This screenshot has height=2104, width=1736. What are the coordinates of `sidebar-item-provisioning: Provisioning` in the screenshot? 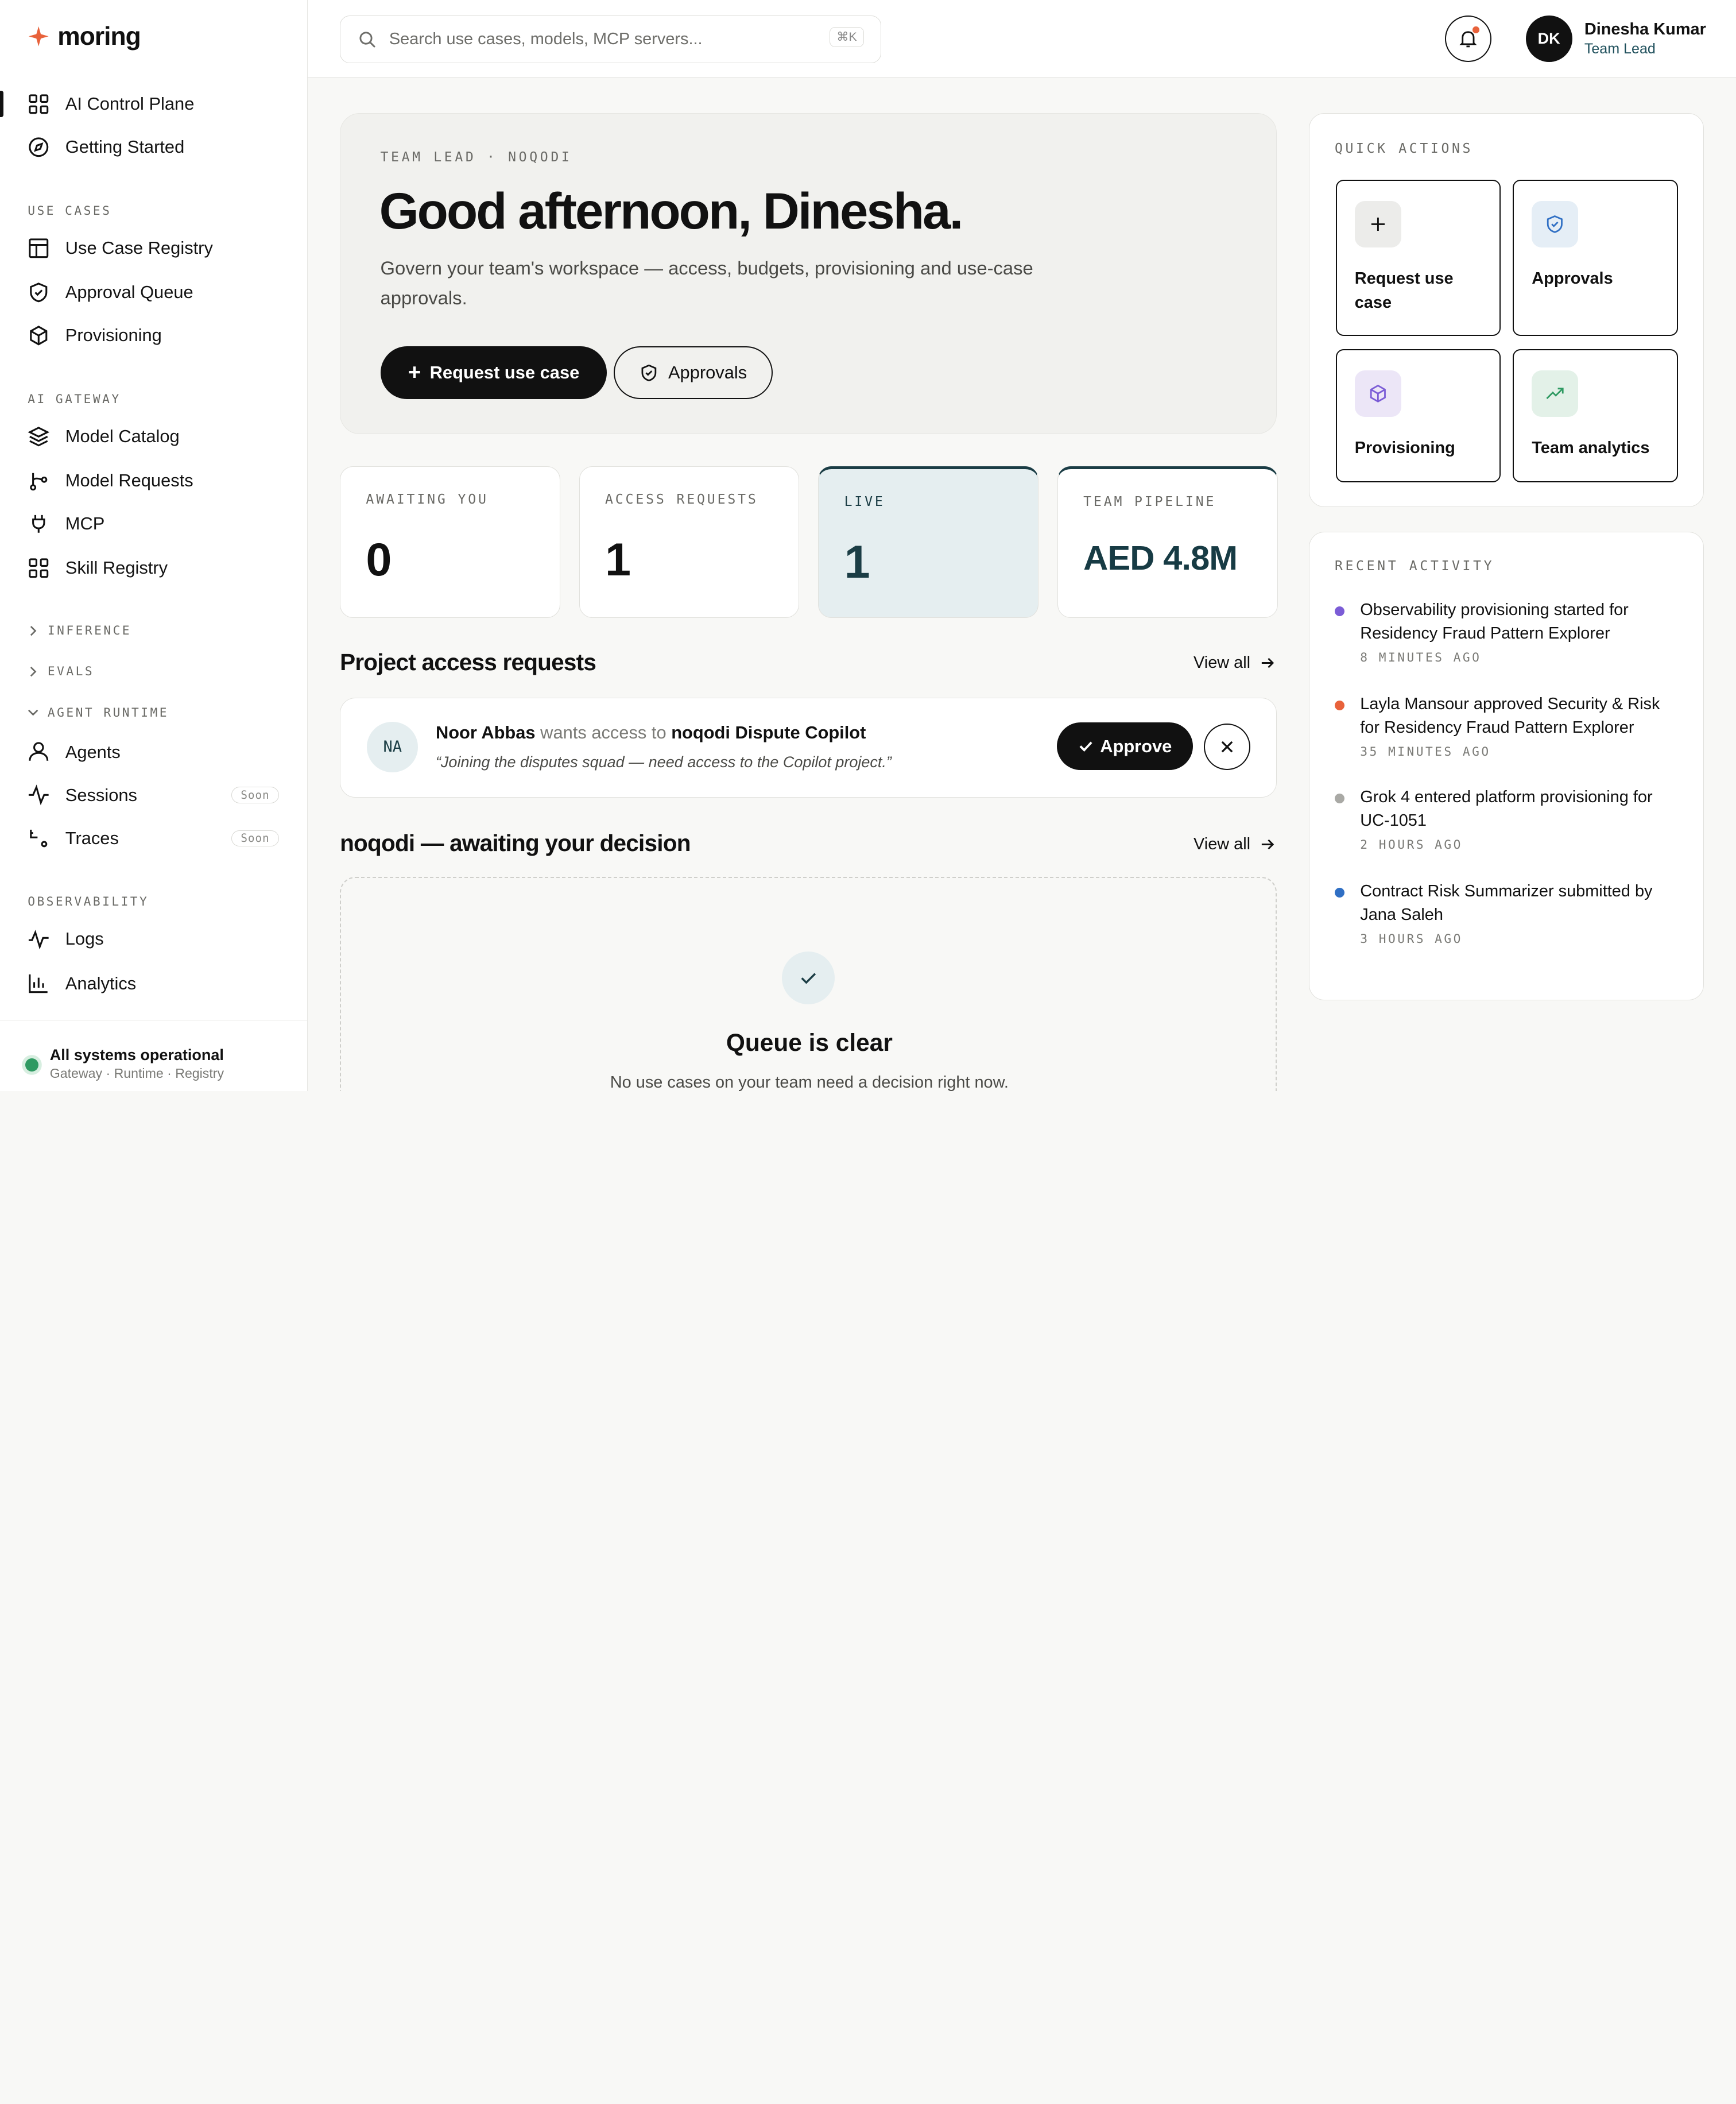 It's located at (154, 335).